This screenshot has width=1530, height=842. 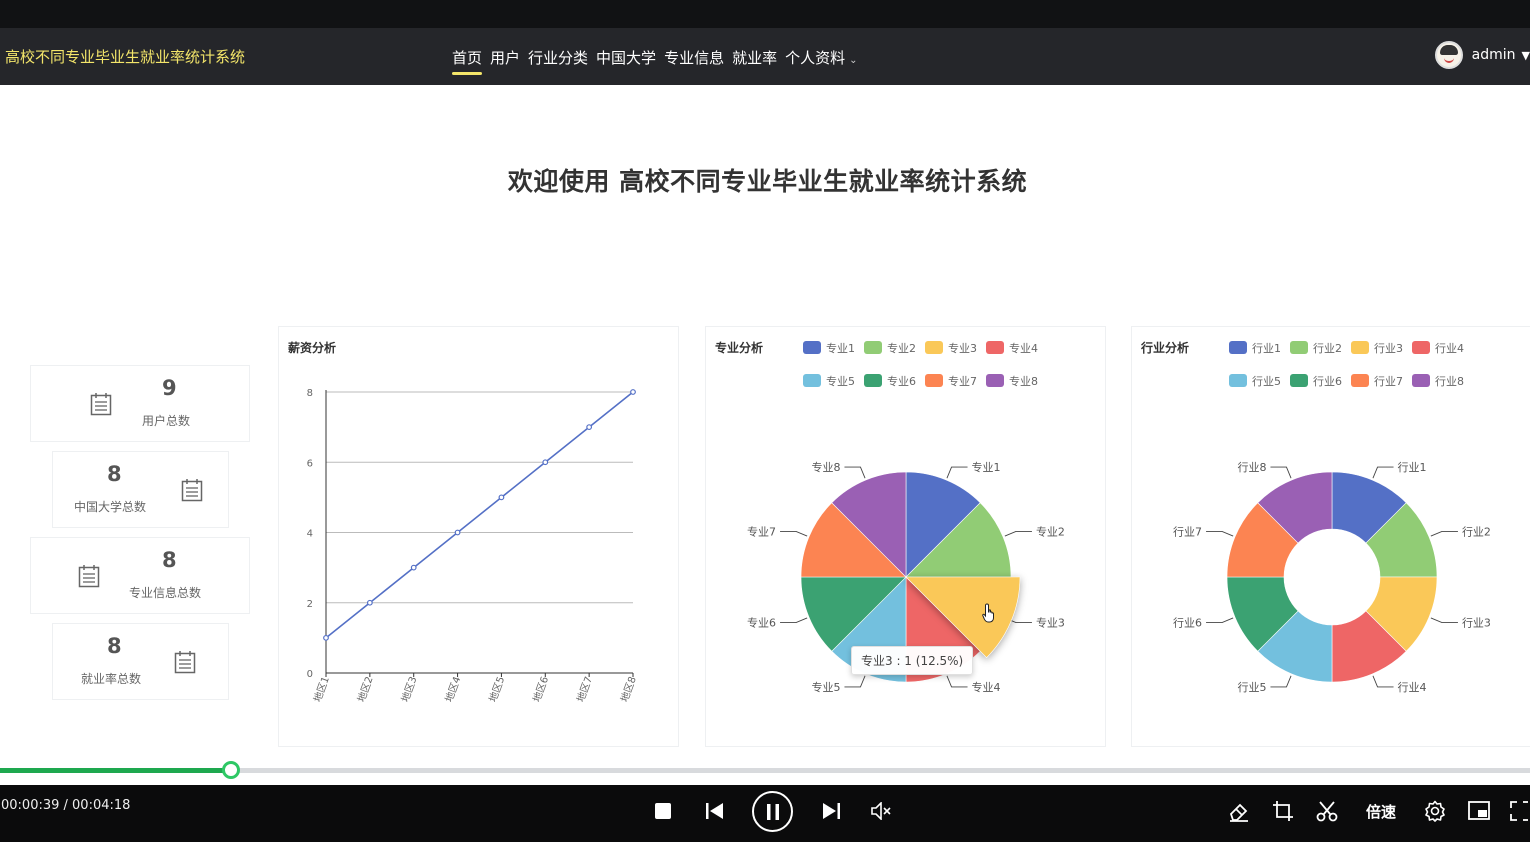 I want to click on skip-back-icon, so click(x=714, y=811).